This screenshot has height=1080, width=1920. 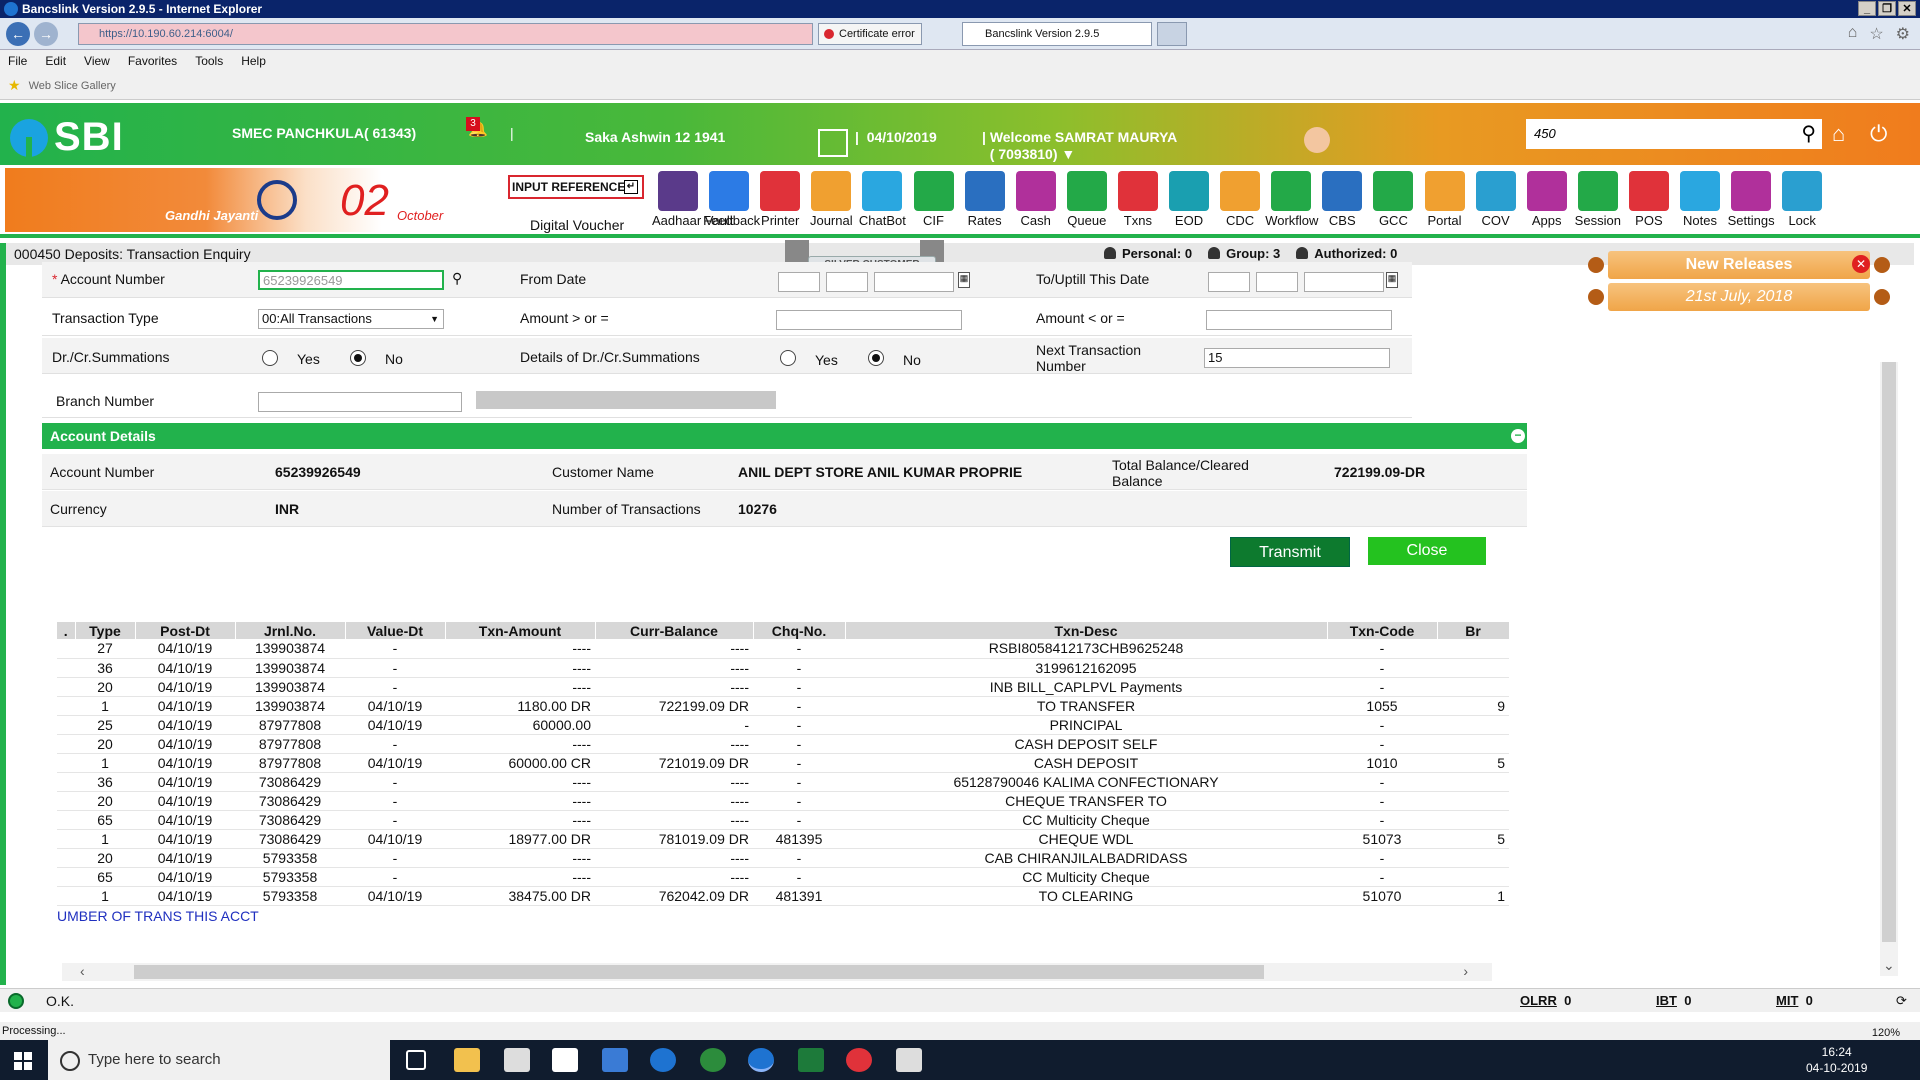 What do you see at coordinates (1229, 282) in the screenshot?
I see `to-date-day` at bounding box center [1229, 282].